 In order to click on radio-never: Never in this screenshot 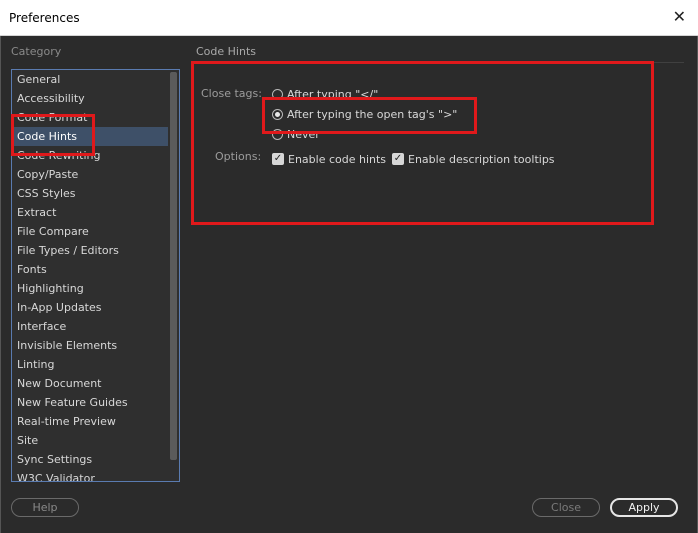, I will do `click(296, 134)`.